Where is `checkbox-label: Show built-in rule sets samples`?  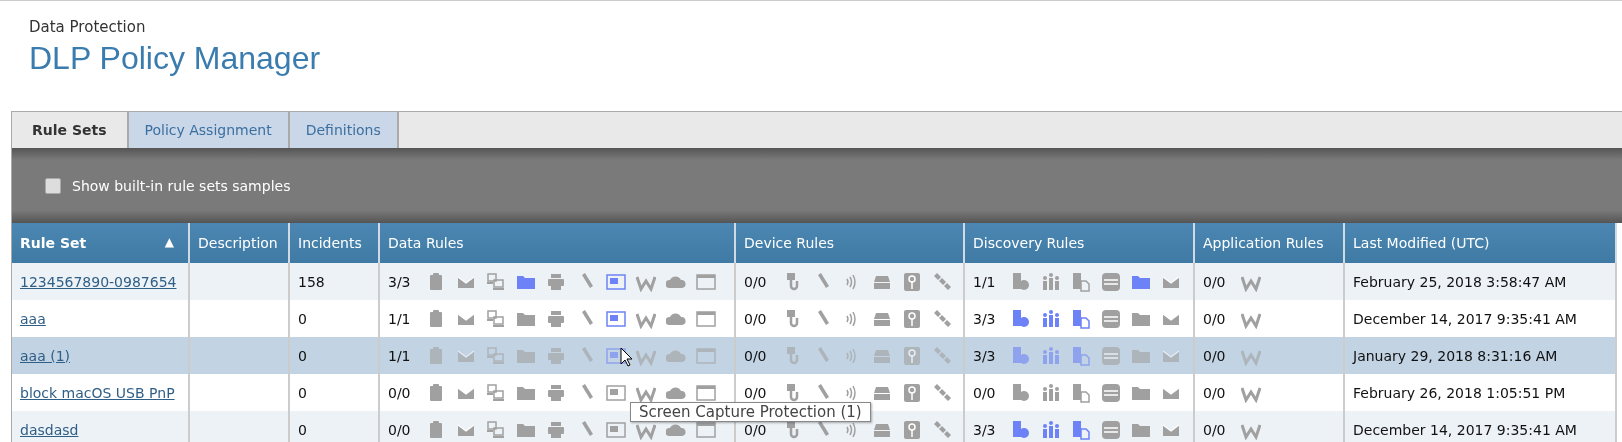 checkbox-label: Show built-in rule sets samples is located at coordinates (181, 185).